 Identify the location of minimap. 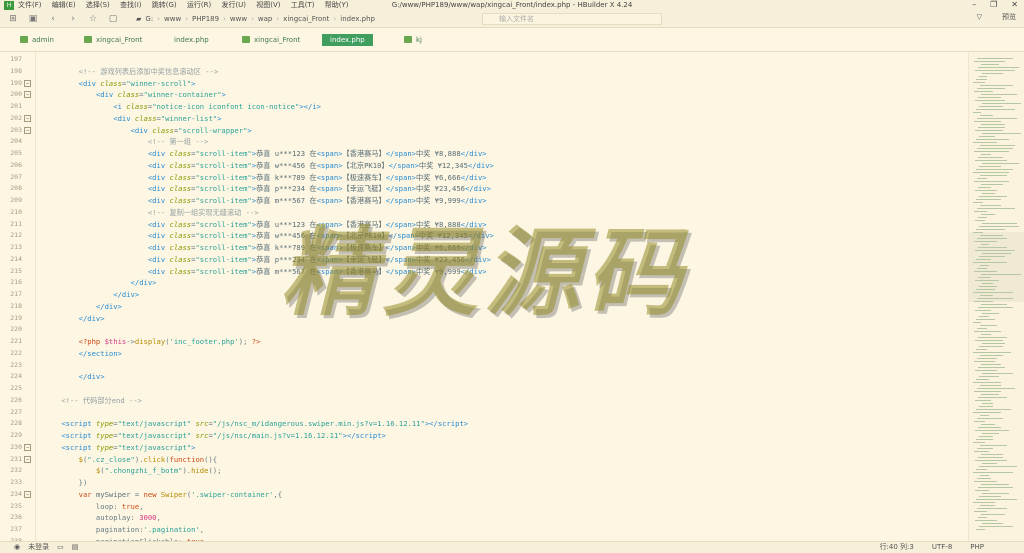
(996, 296).